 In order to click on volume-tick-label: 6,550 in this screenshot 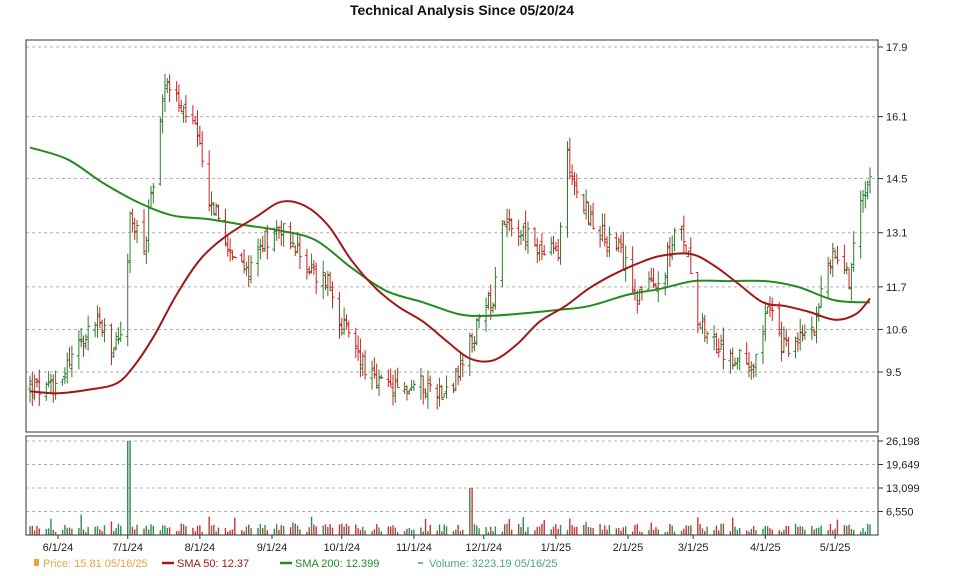, I will do `click(900, 512)`.